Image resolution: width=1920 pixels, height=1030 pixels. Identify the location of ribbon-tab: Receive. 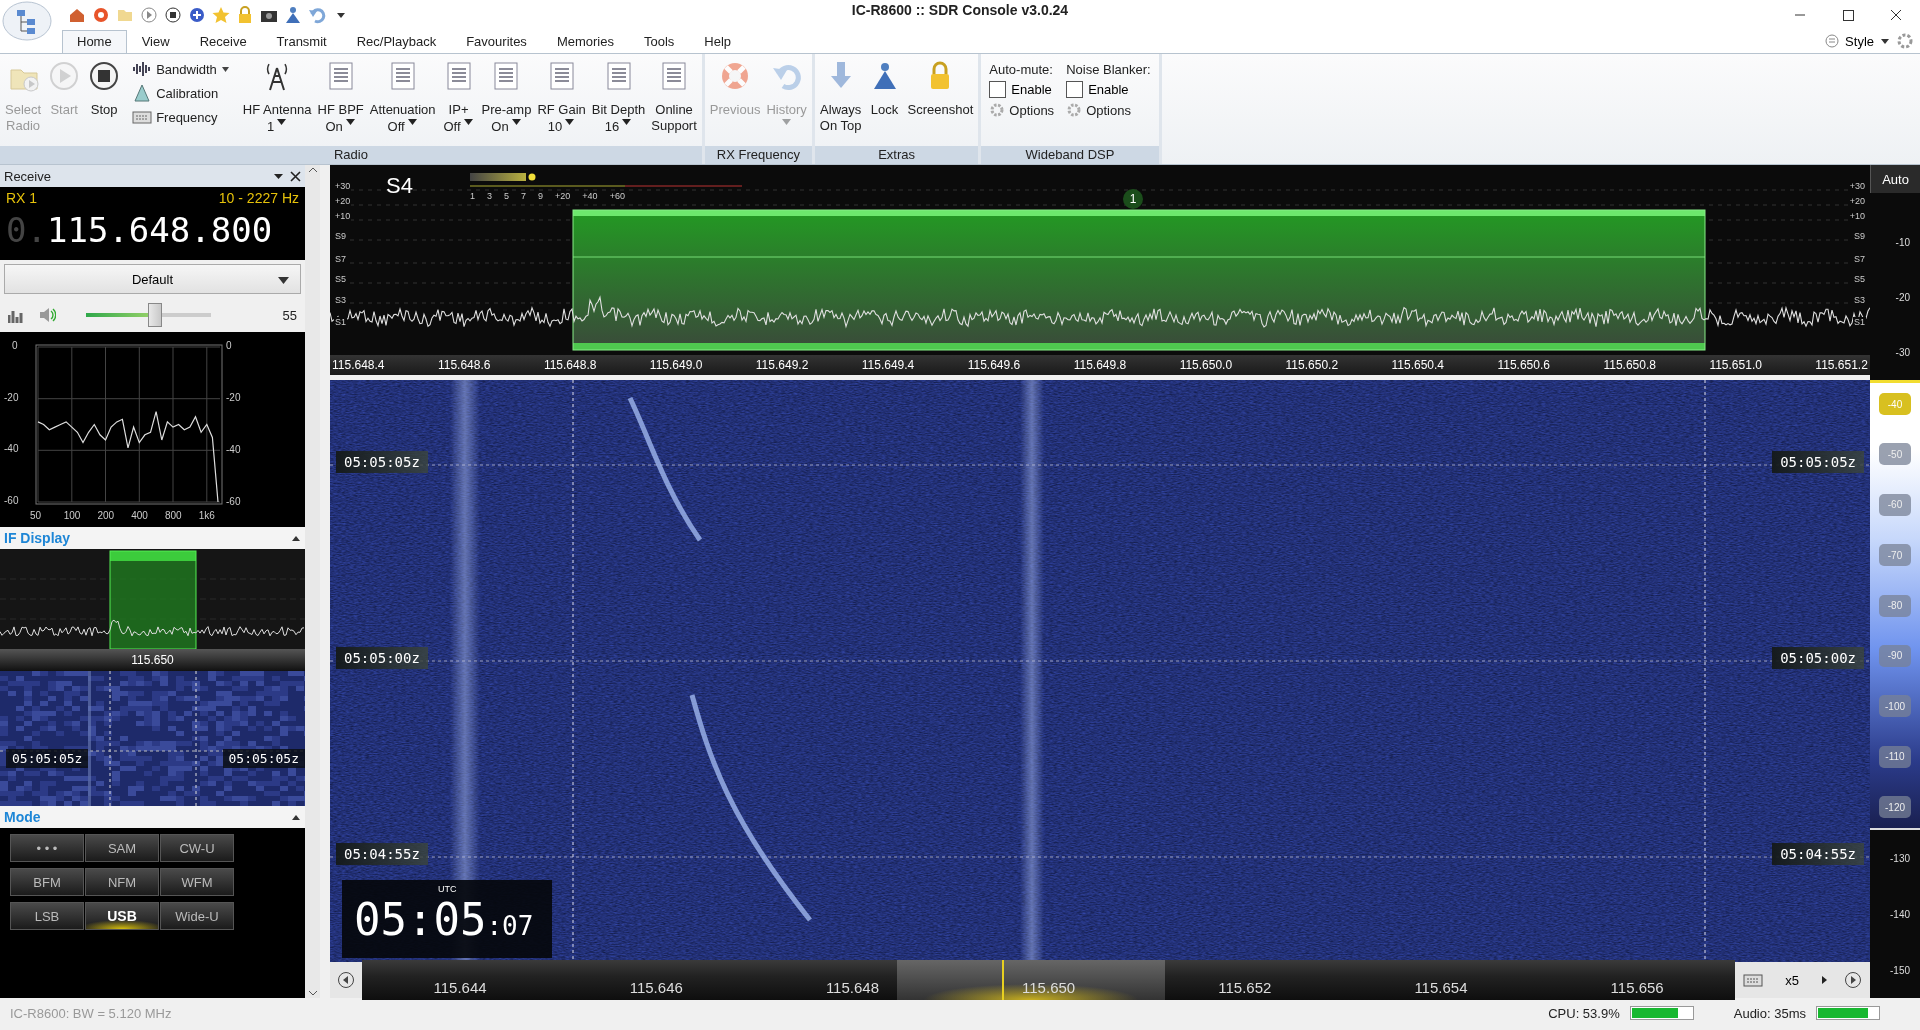
(223, 41).